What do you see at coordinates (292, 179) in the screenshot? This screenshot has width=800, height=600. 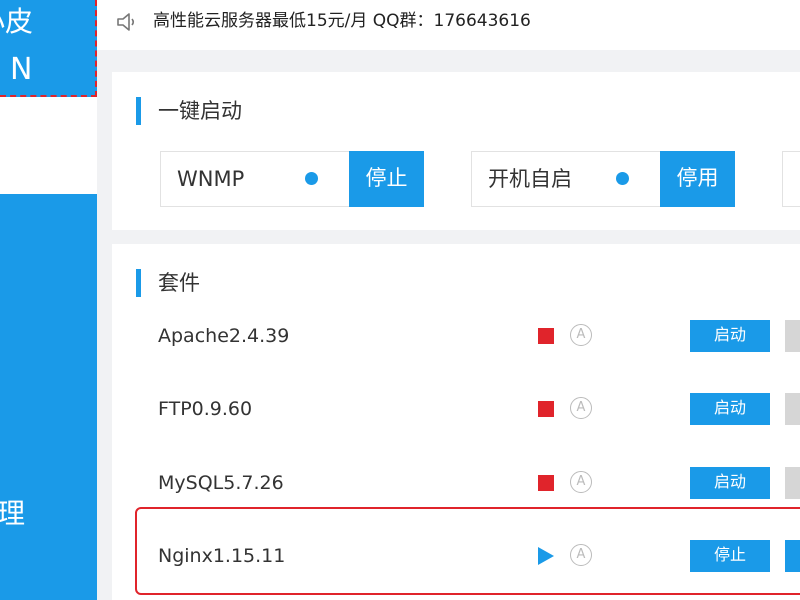 I see `switch-wnmp: WNMP 停止` at bounding box center [292, 179].